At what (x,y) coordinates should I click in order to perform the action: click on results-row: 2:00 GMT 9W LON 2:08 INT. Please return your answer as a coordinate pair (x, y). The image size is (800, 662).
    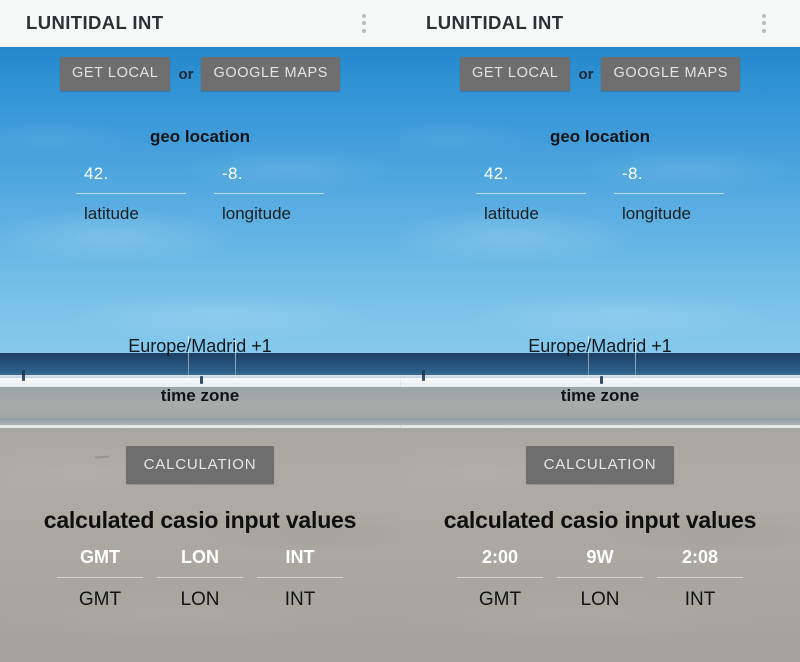
    Looking at the image, I should click on (600, 579).